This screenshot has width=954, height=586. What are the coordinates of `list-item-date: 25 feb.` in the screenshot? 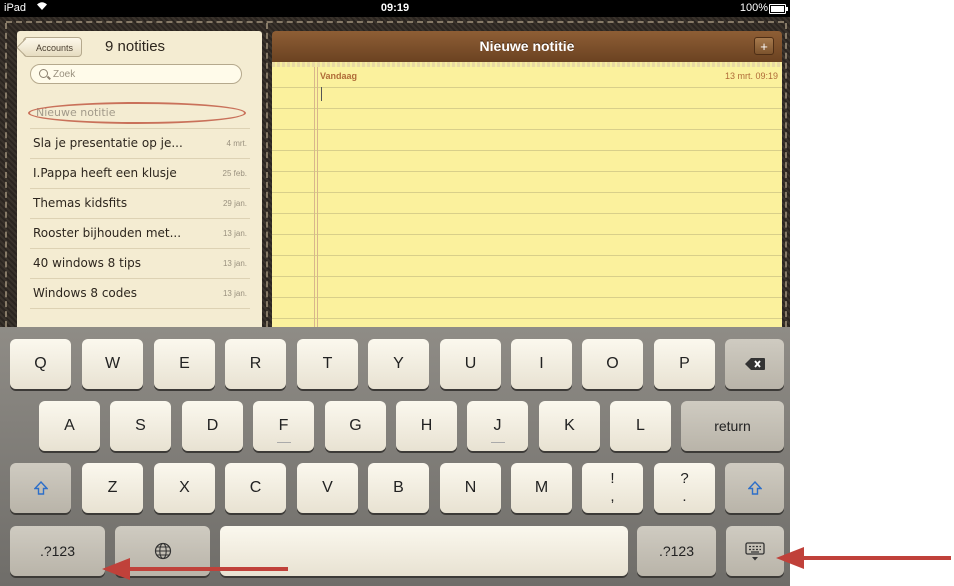 It's located at (234, 173).